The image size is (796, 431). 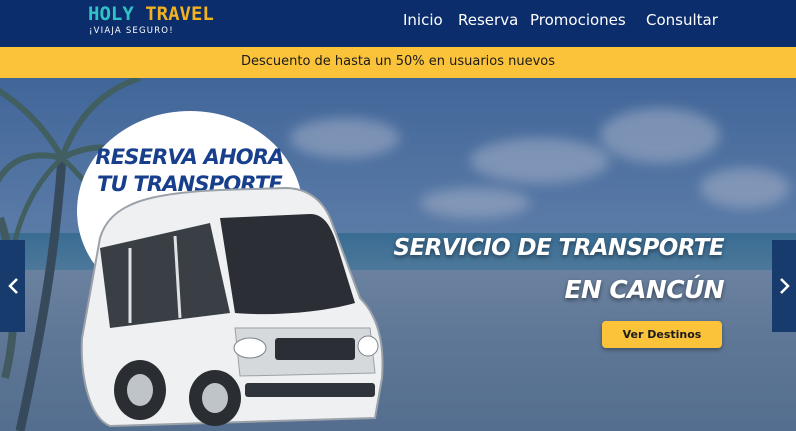 I want to click on holy-travel-logo: HOLY TRAVEL ¡VIAJA SEGURO!, so click(x=151, y=21).